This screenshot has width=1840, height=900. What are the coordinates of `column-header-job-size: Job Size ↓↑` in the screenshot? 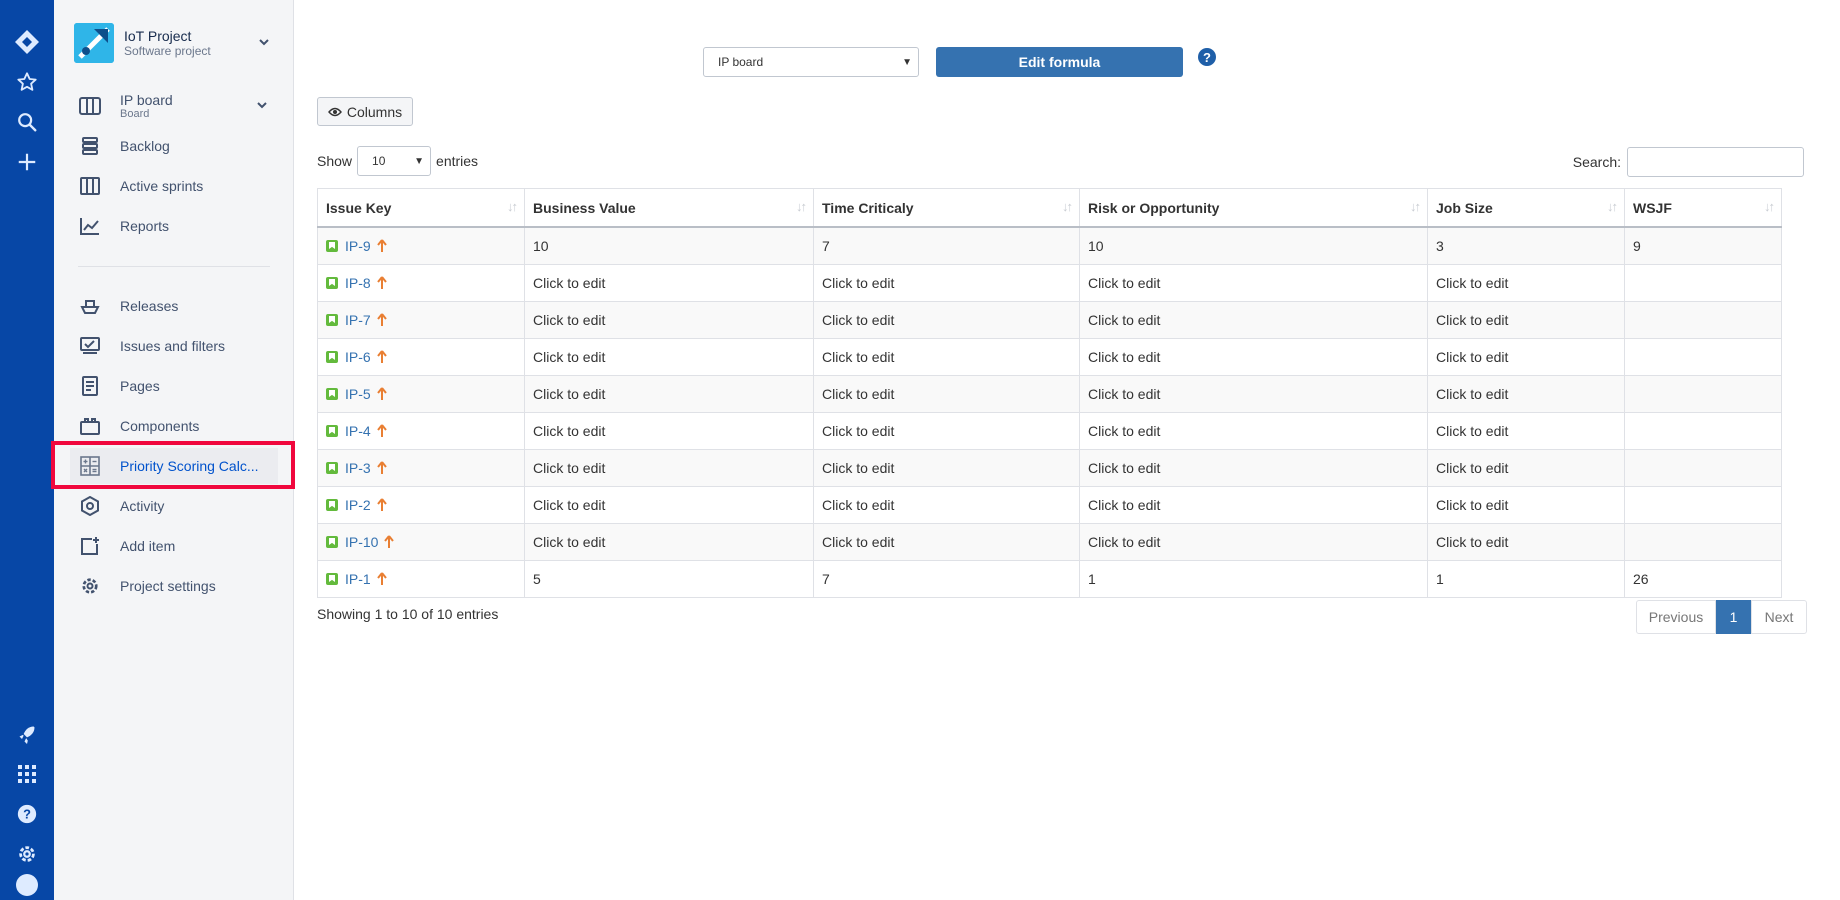 It's located at (1526, 208).